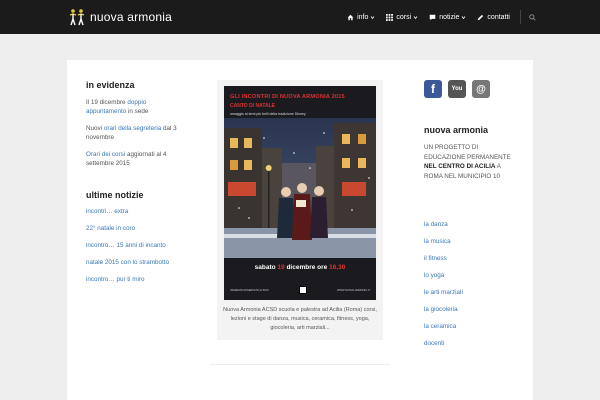  I want to click on poster-date-text: dicembre ore, so click(307, 267).